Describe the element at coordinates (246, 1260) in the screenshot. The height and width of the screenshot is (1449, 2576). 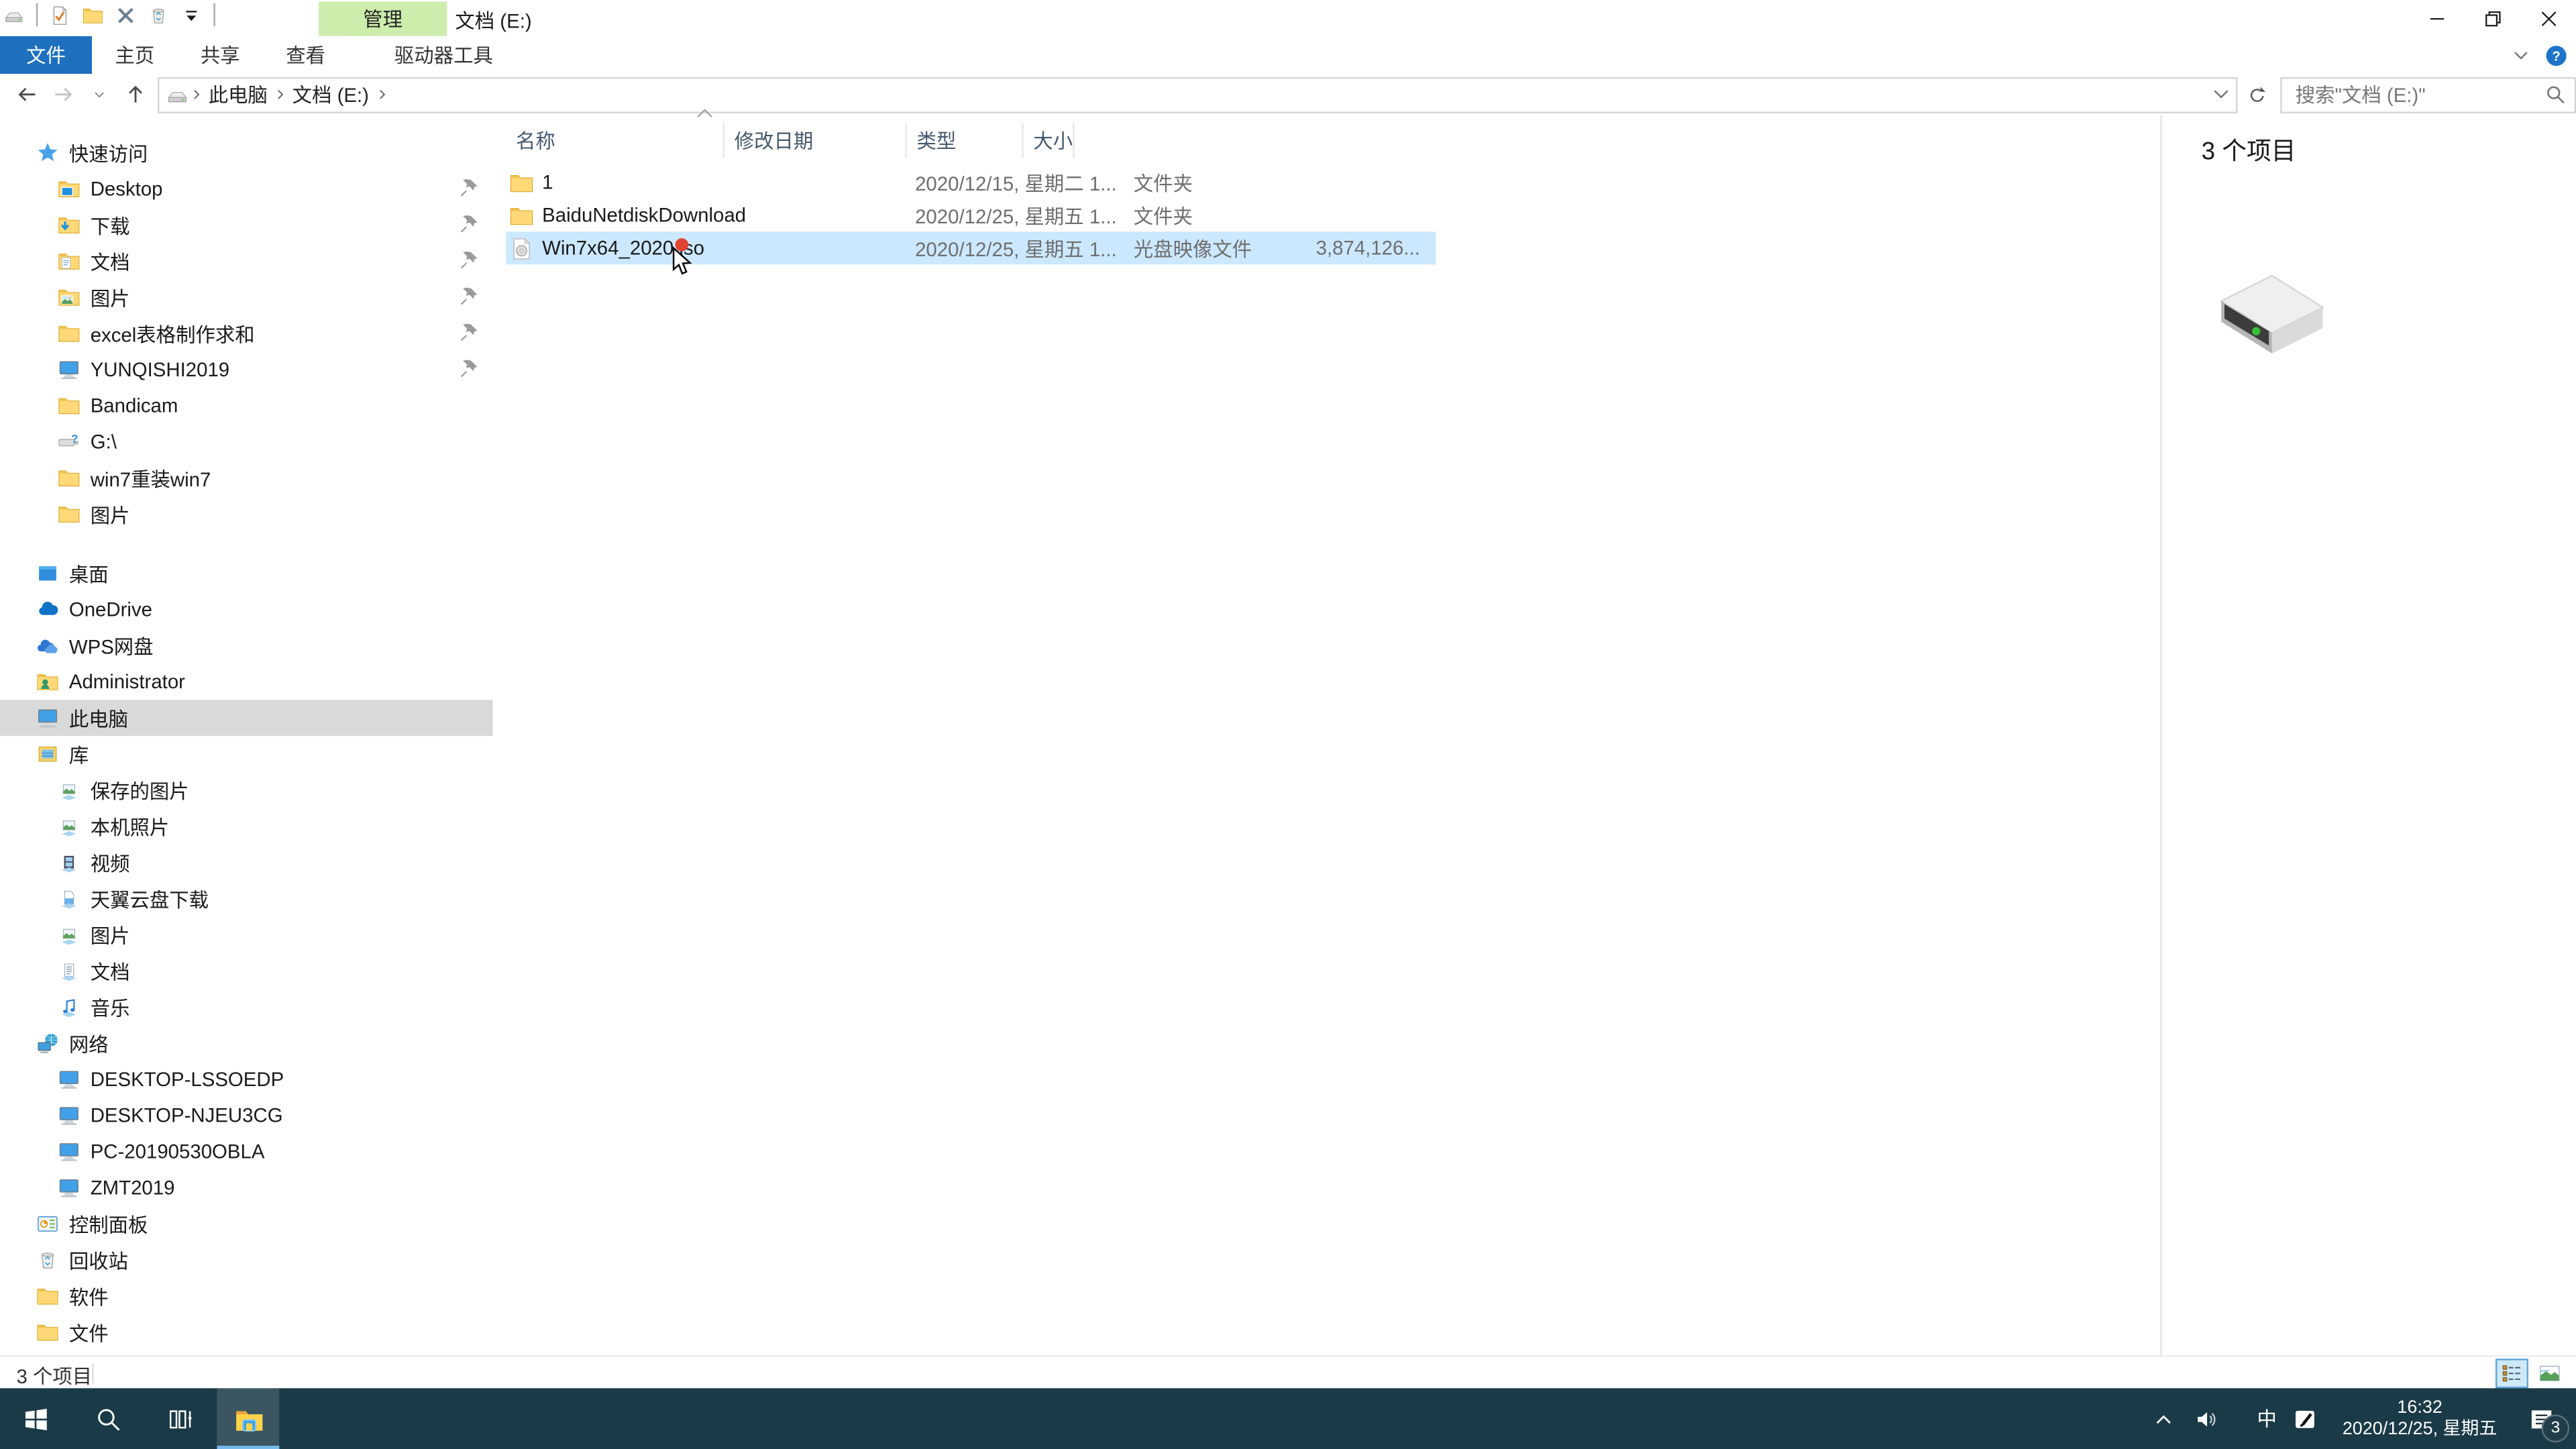
I see `sidebar-item: 回收站` at that location.